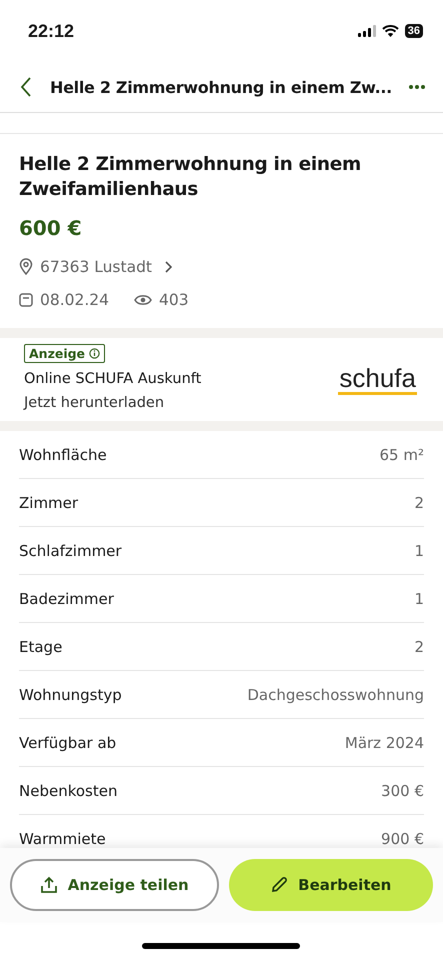  Describe the element at coordinates (63, 455) in the screenshot. I see `detail-label: Wohnfläche` at that location.